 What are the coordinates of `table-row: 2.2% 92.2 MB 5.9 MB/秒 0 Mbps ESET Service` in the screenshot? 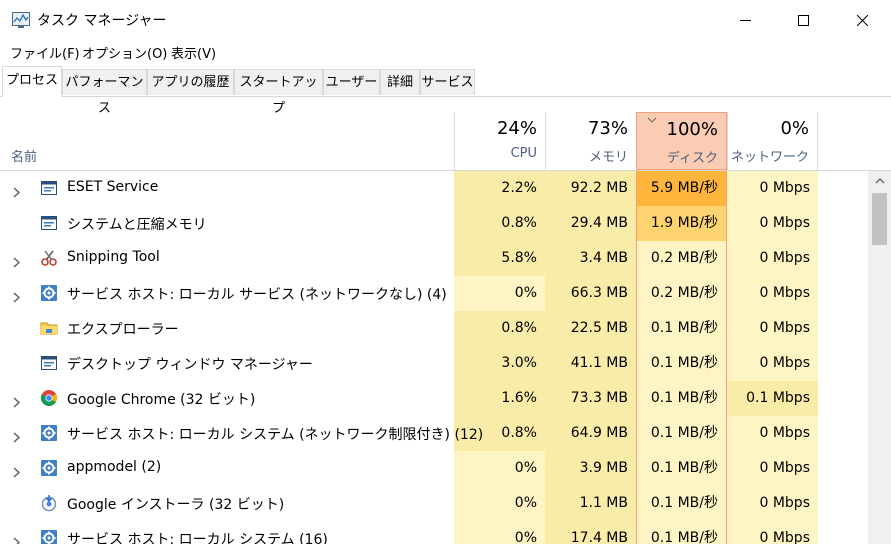 It's located at (434, 188).